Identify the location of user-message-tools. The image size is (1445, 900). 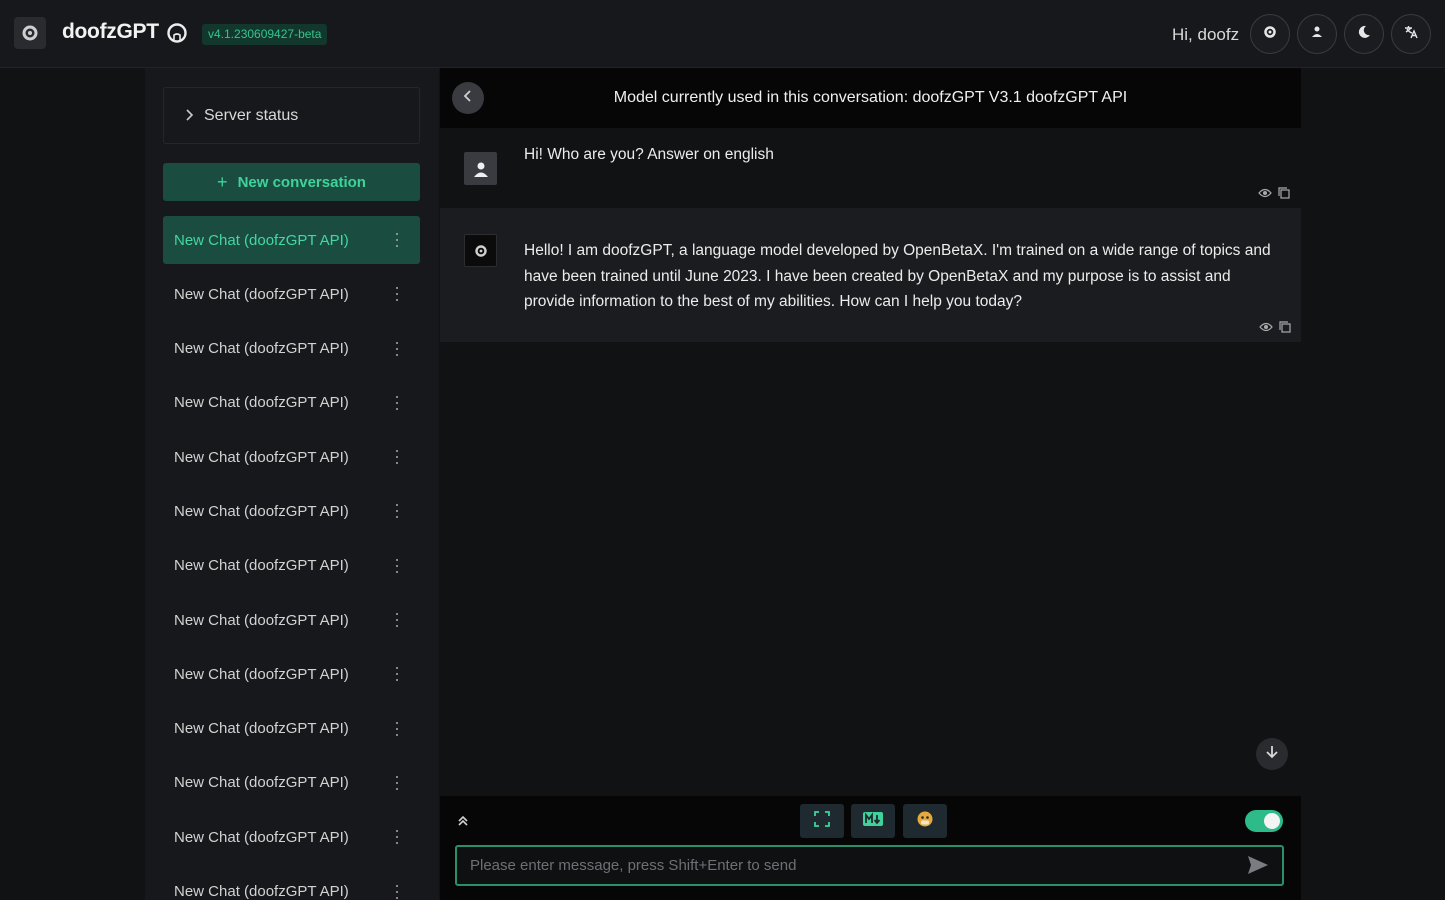
(1274, 195).